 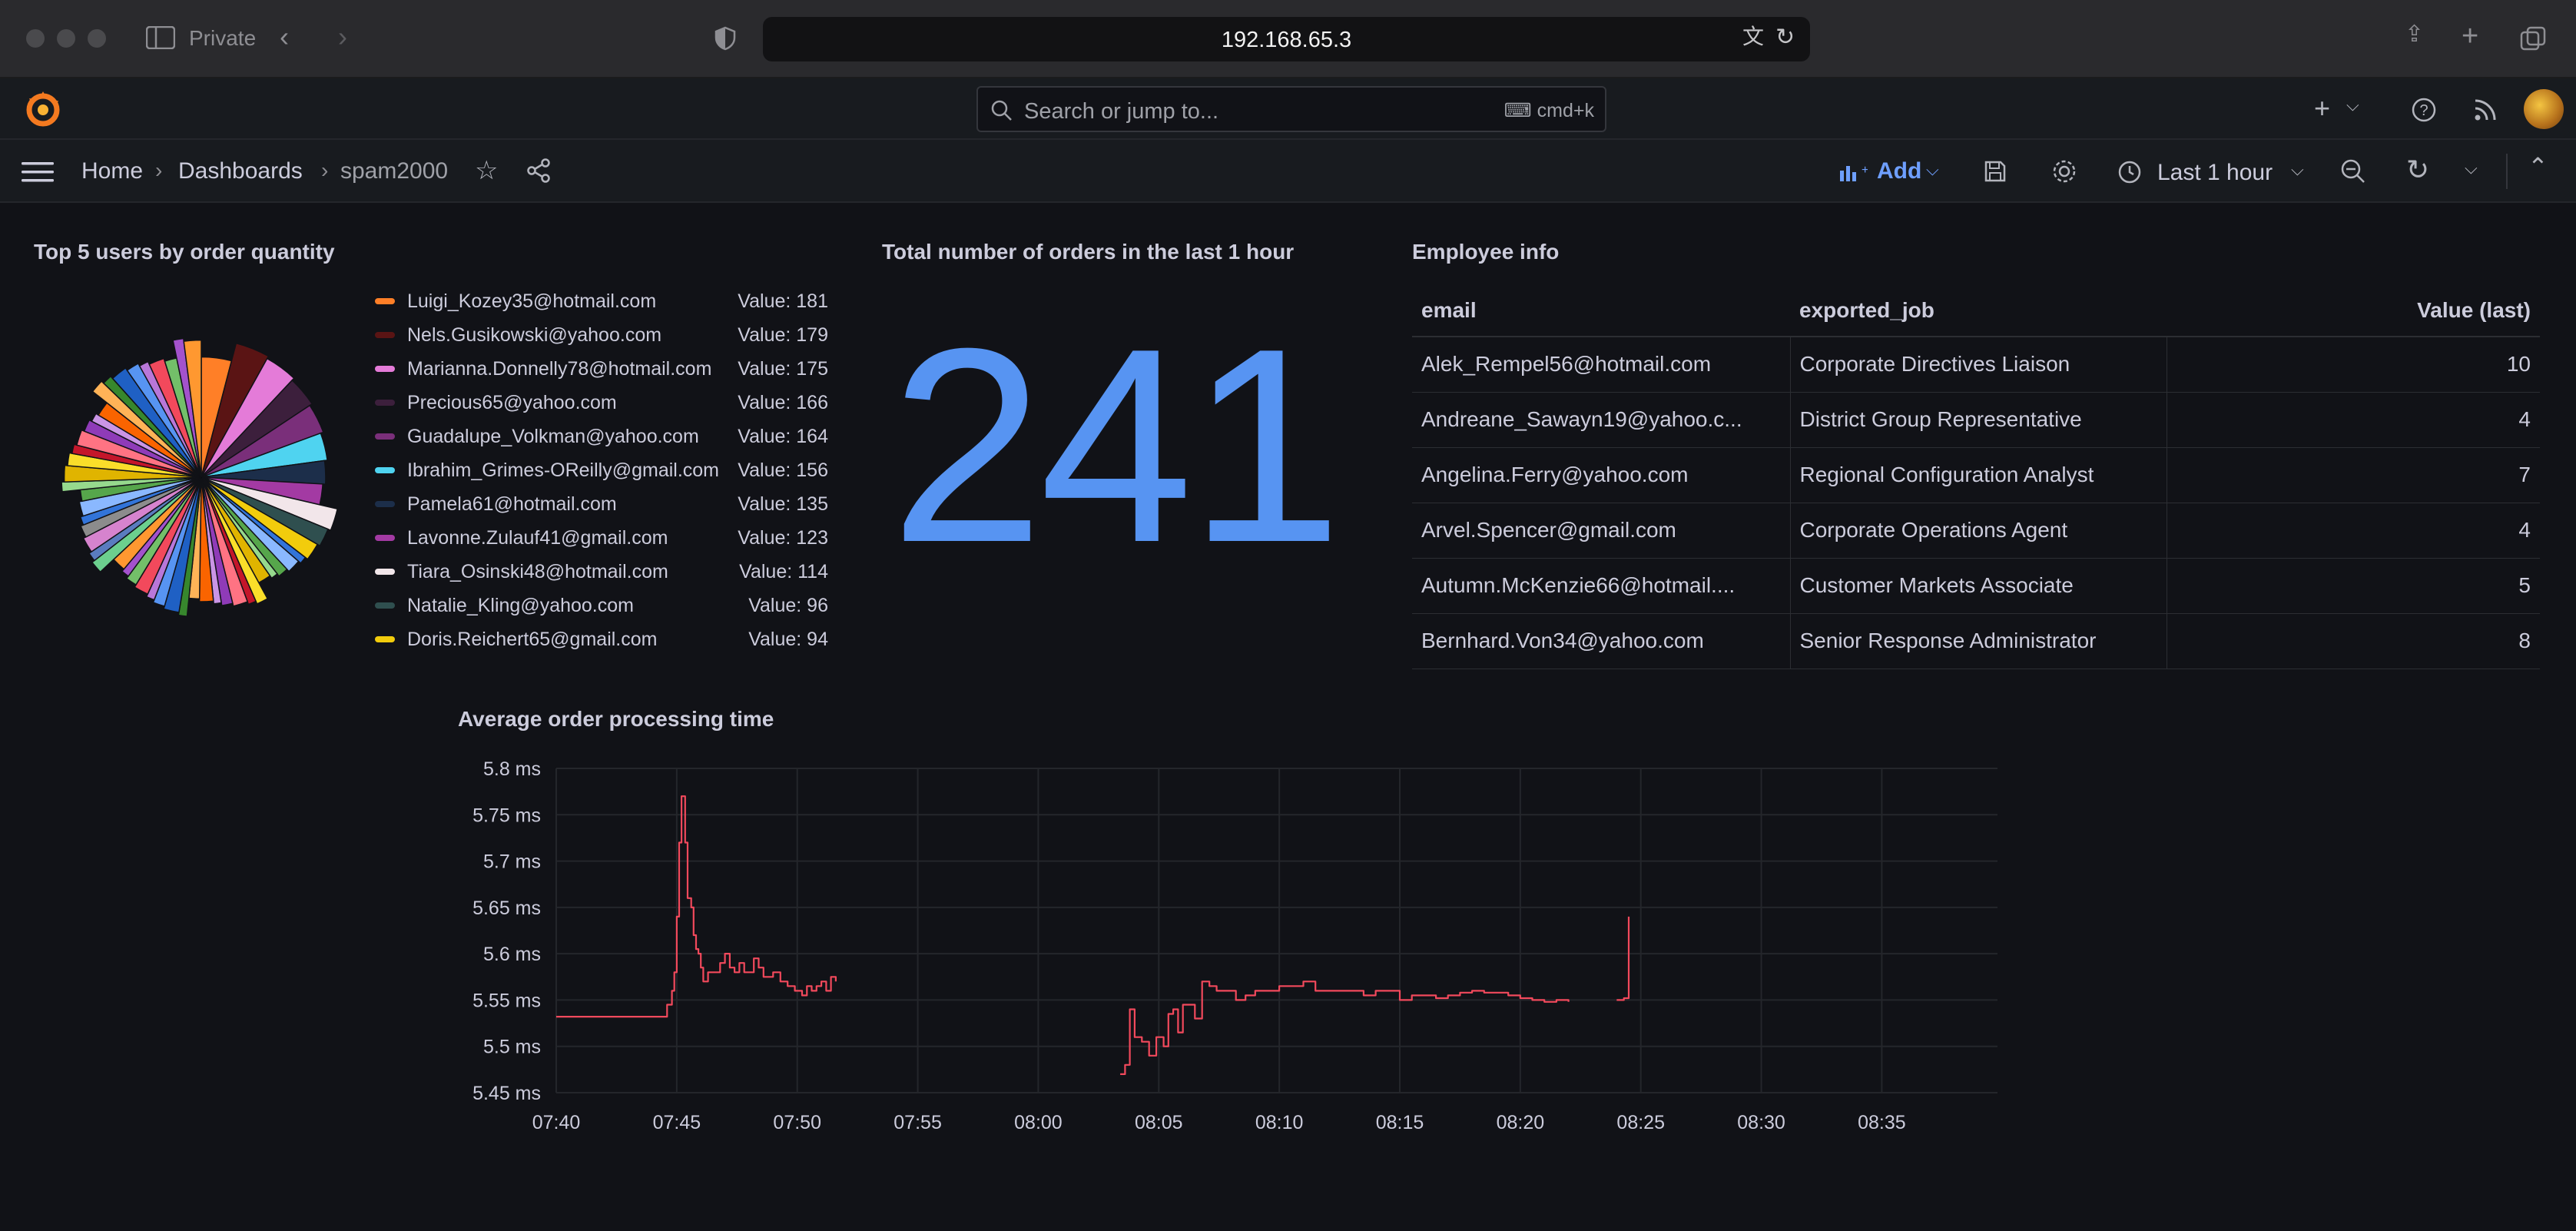 What do you see at coordinates (506, 1000) in the screenshot?
I see `y-tick-label: 5.55 ms` at bounding box center [506, 1000].